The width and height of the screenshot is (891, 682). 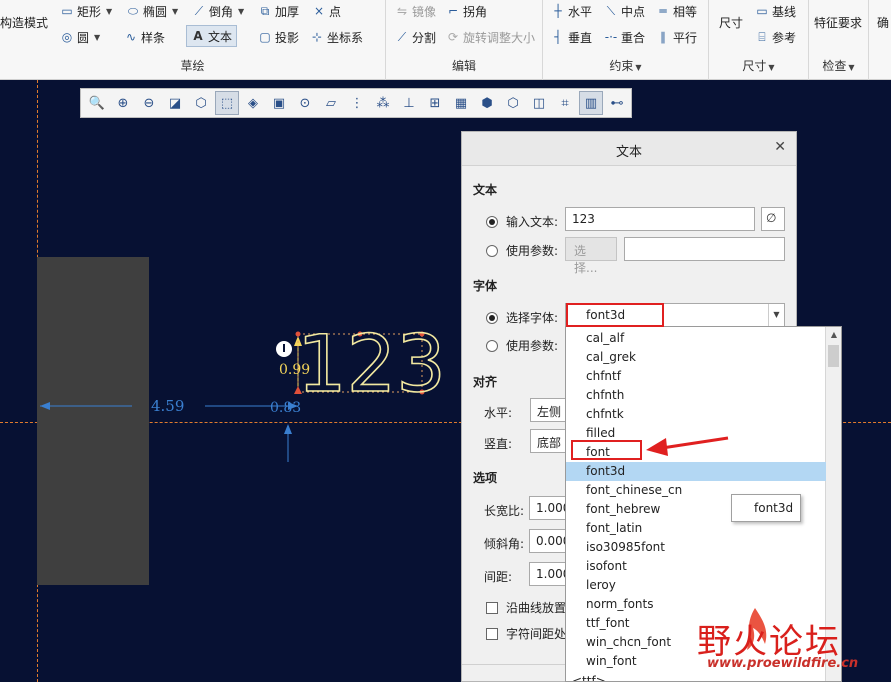 What do you see at coordinates (24, 22) in the screenshot?
I see `construction-mode-button: 构造模式` at bounding box center [24, 22].